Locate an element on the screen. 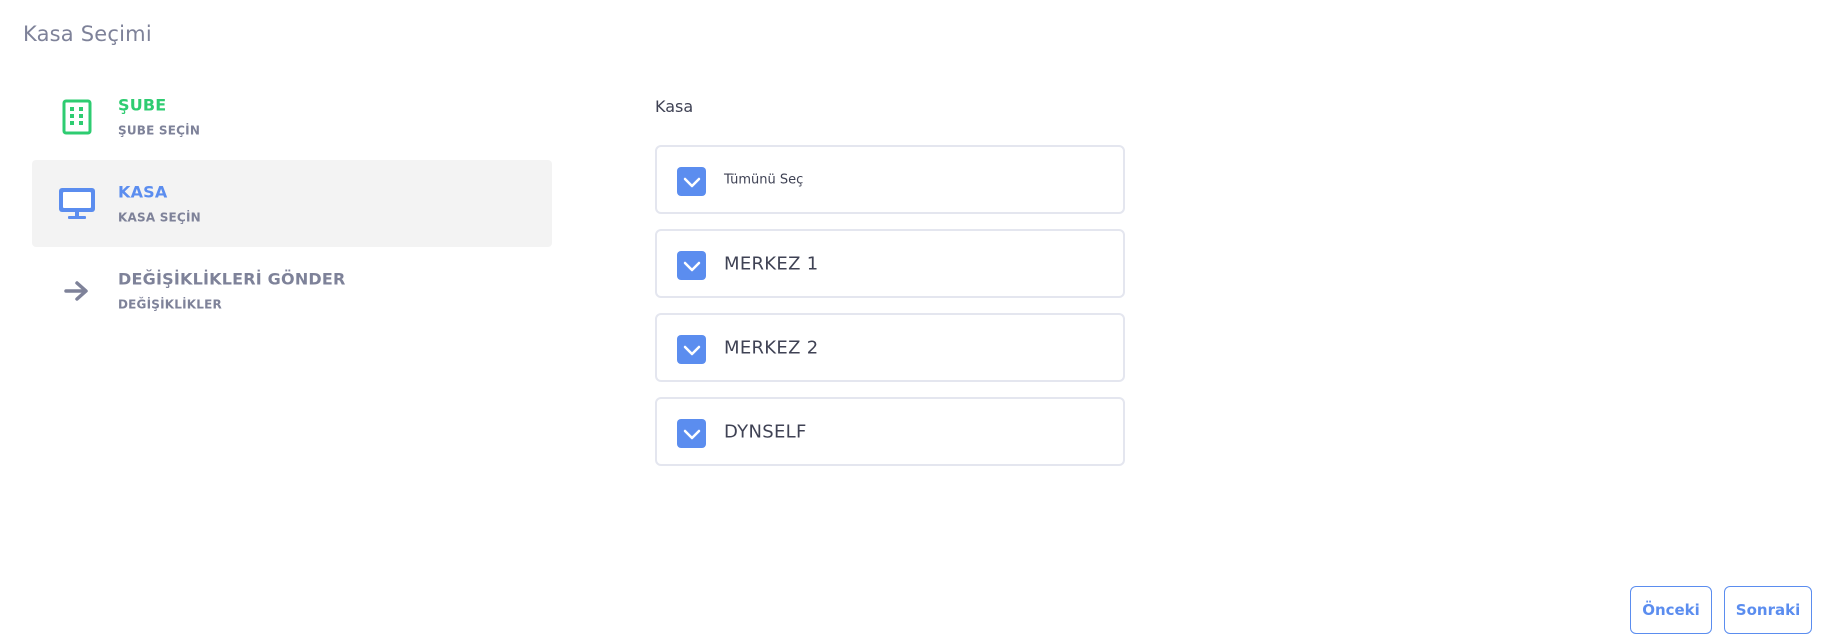  step-description: ŞUBE SEÇİN is located at coordinates (159, 130).